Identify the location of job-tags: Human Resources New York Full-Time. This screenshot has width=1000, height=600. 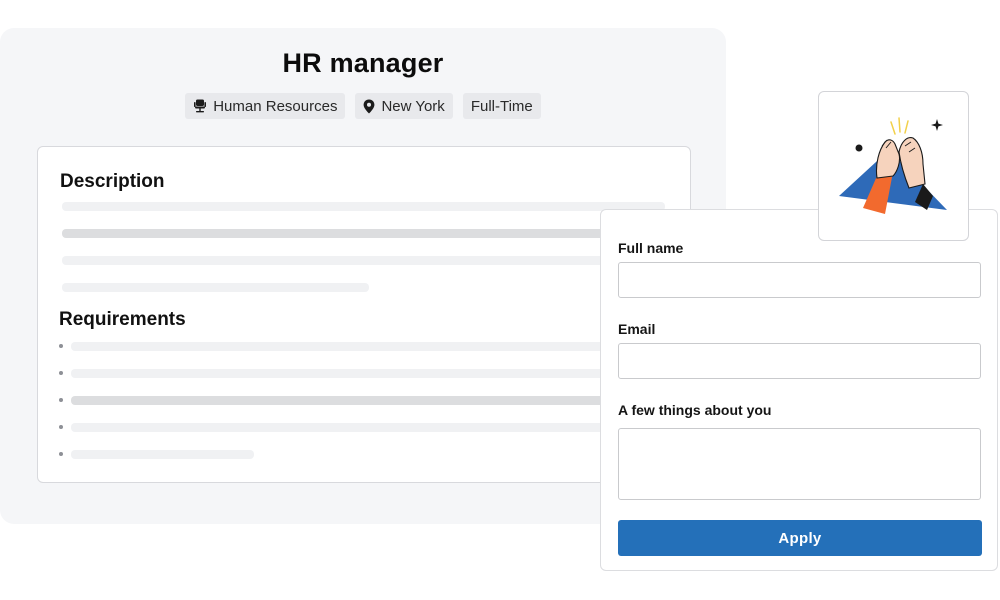
(363, 106).